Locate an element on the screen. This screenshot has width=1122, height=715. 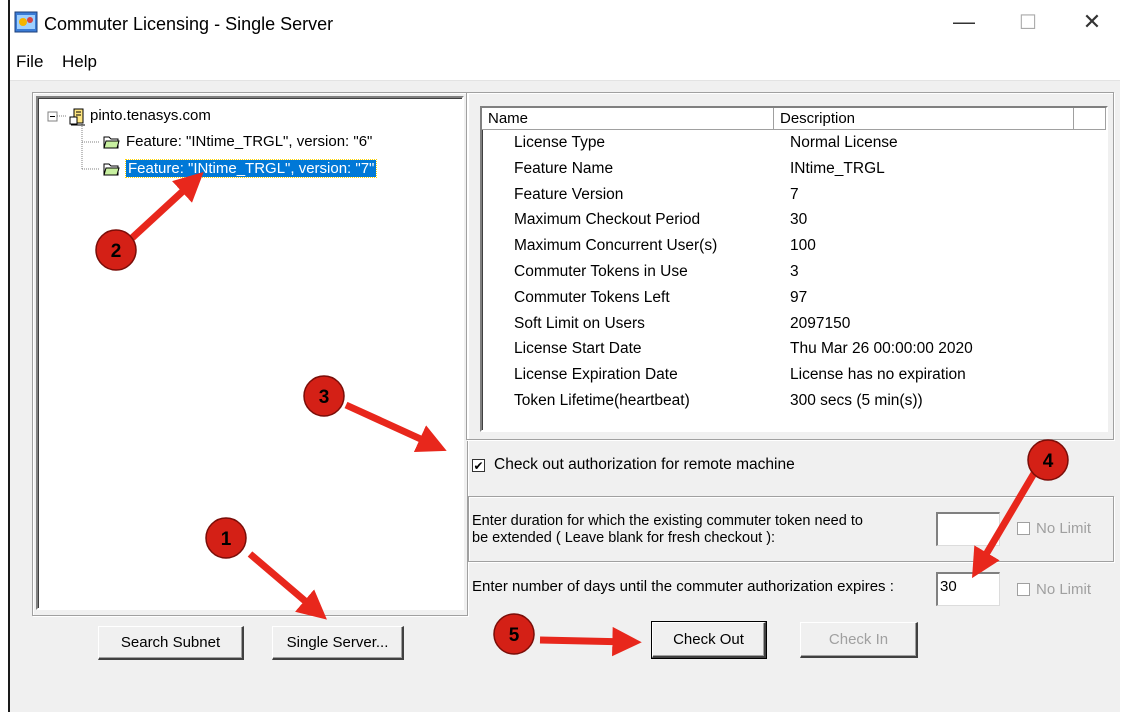
days-no-limit-checkbox is located at coordinates (1023, 589).